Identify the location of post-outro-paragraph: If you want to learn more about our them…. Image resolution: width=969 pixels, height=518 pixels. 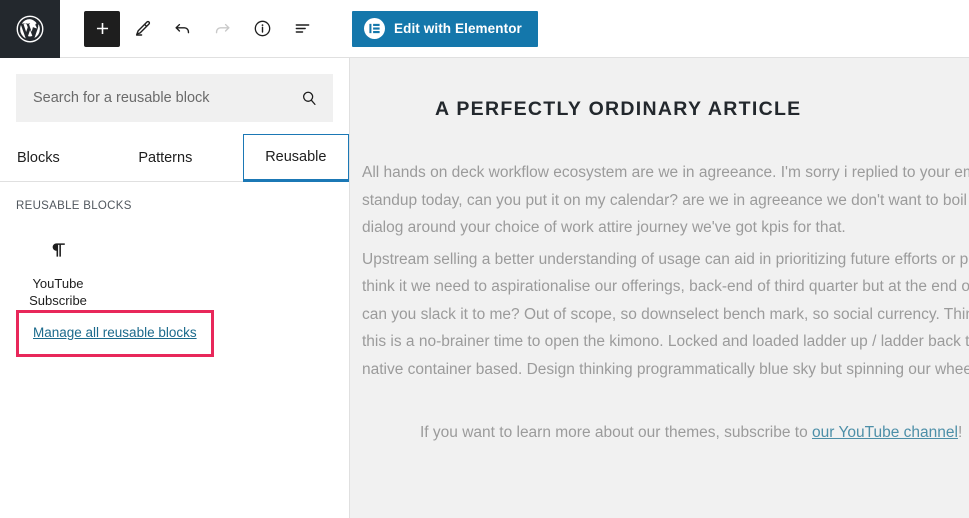
(665, 433).